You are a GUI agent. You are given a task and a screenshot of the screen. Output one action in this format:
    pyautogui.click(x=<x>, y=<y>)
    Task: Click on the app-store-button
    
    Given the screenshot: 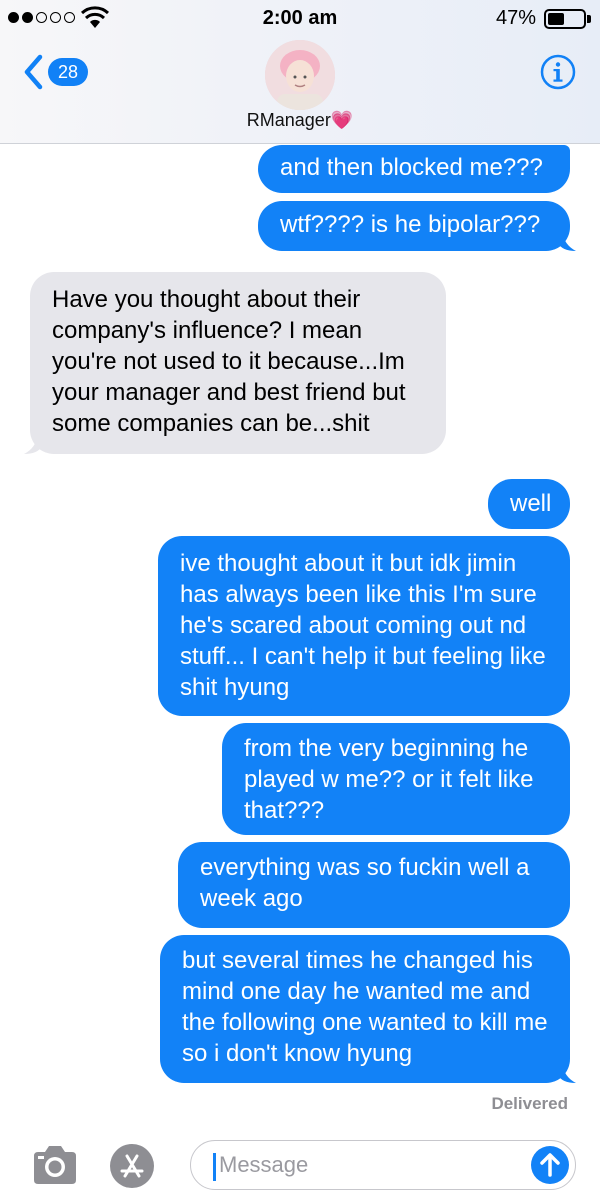 What is the action you would take?
    pyautogui.click(x=132, y=1166)
    